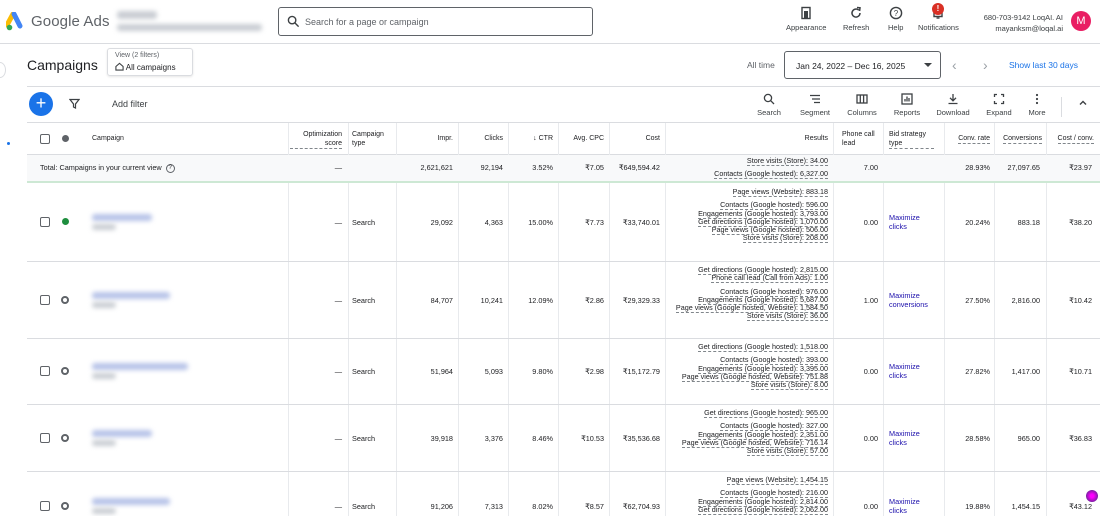 This screenshot has width=1100, height=516. Describe the element at coordinates (862, 65) in the screenshot. I see `date-range-picker: Jan 24, 2022 – Dec 16, 2025` at that location.